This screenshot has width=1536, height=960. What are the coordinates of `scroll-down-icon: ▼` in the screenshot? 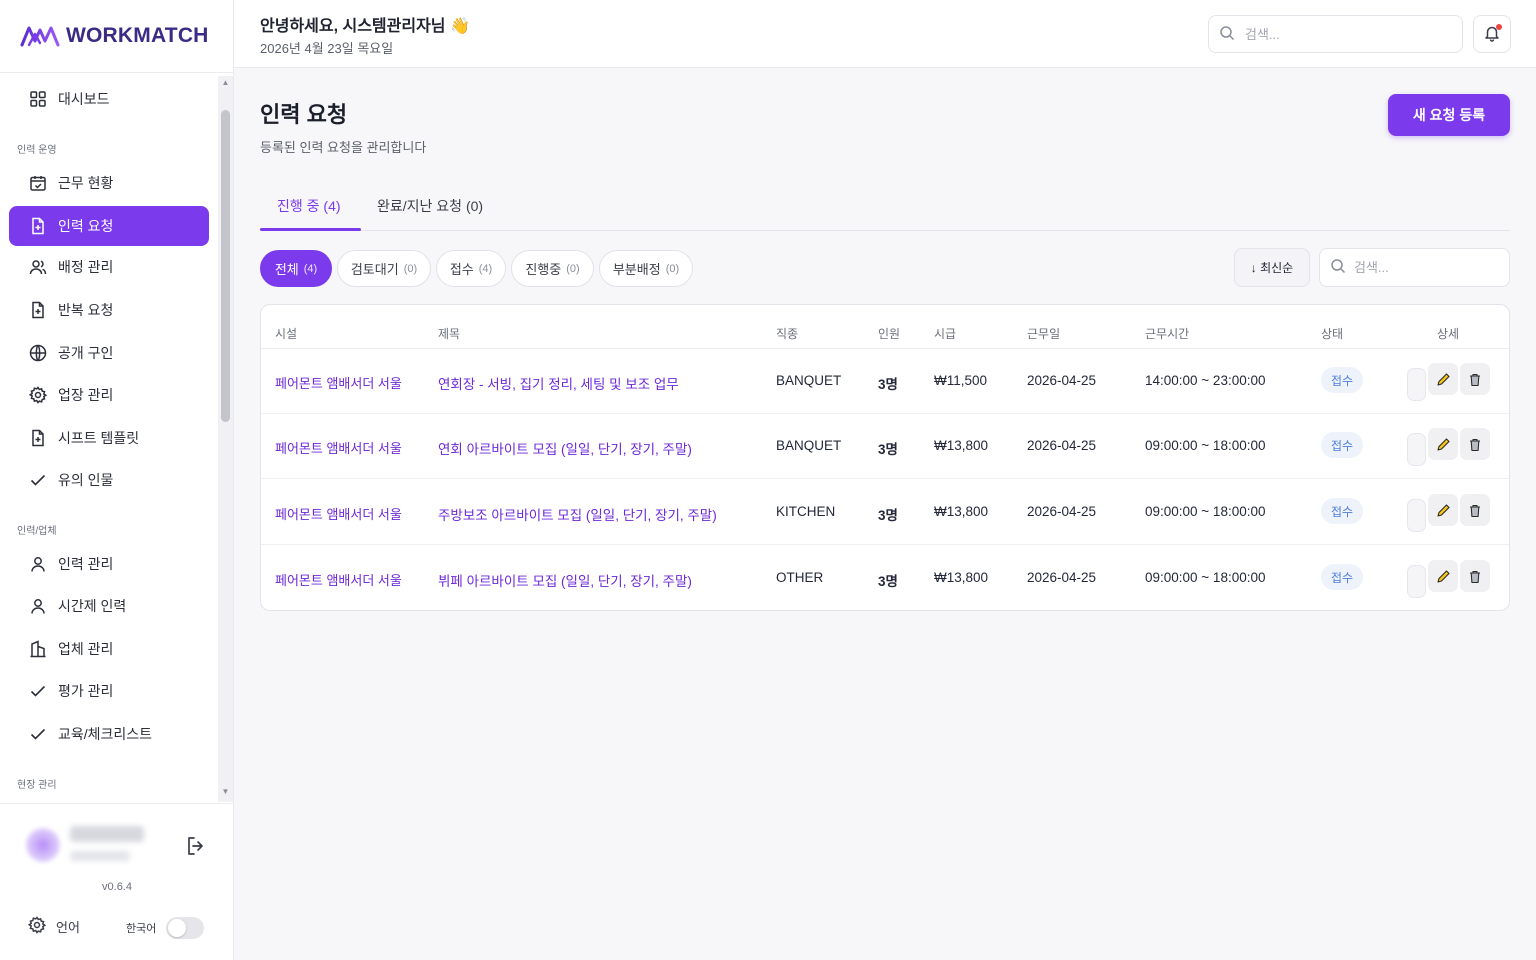 It's located at (225, 792).